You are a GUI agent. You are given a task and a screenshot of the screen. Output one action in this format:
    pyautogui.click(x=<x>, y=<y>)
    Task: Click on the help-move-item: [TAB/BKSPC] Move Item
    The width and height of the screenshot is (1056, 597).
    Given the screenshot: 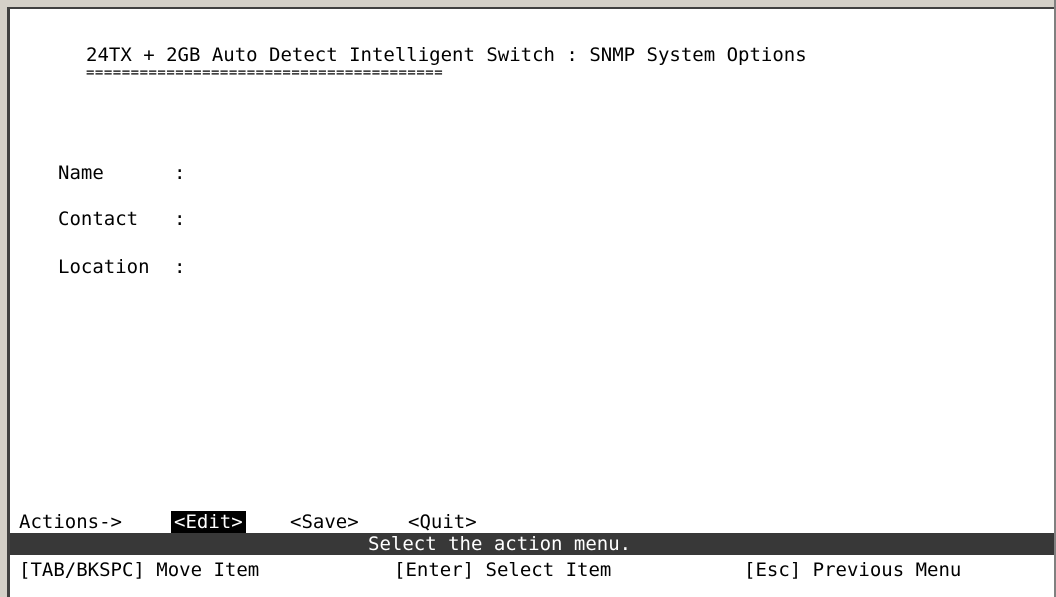 What is the action you would take?
    pyautogui.click(x=139, y=570)
    